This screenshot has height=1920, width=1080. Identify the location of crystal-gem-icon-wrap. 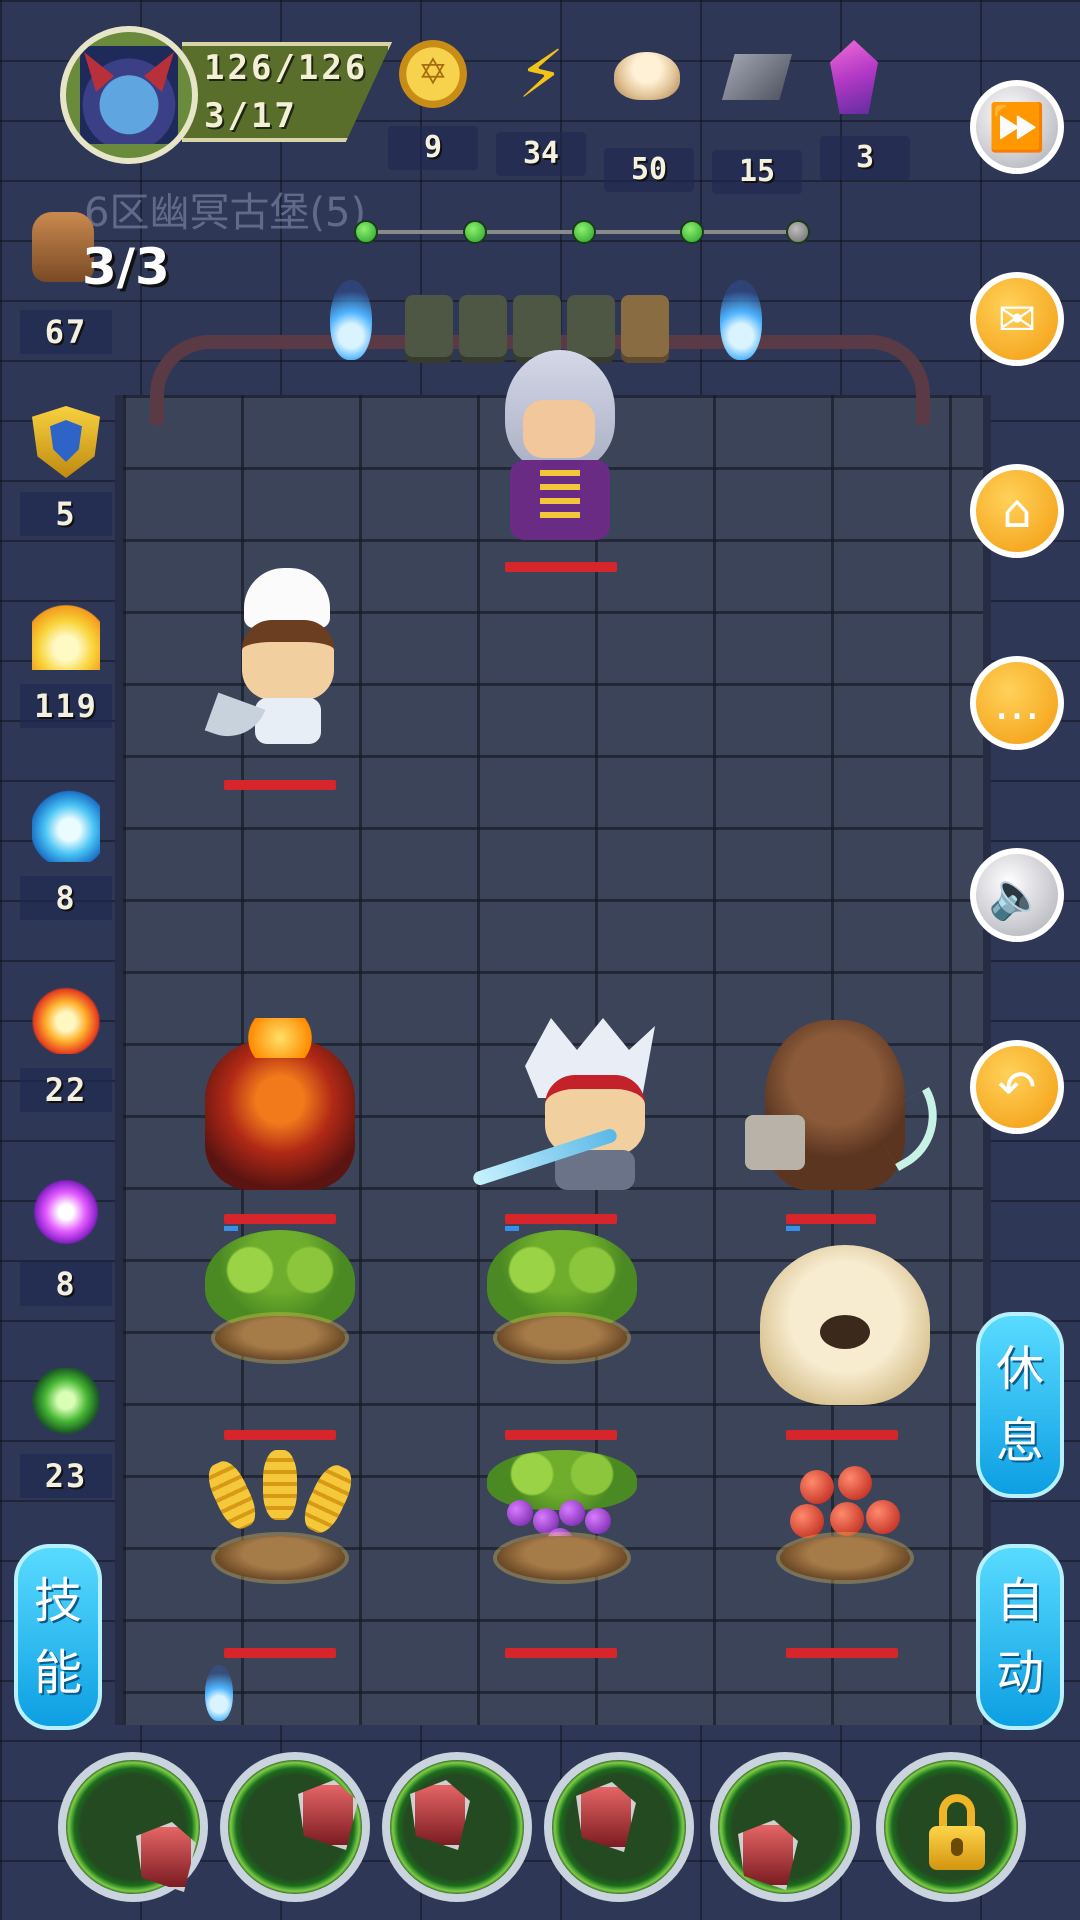
(865, 79).